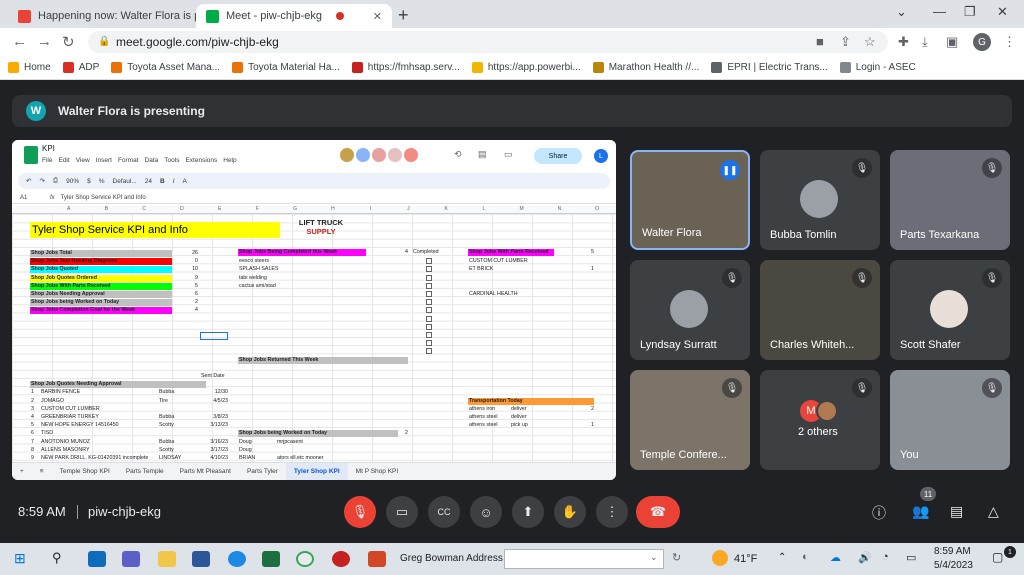 The width and height of the screenshot is (1024, 575). I want to click on quote-date-cell: 12/30, so click(211, 392).